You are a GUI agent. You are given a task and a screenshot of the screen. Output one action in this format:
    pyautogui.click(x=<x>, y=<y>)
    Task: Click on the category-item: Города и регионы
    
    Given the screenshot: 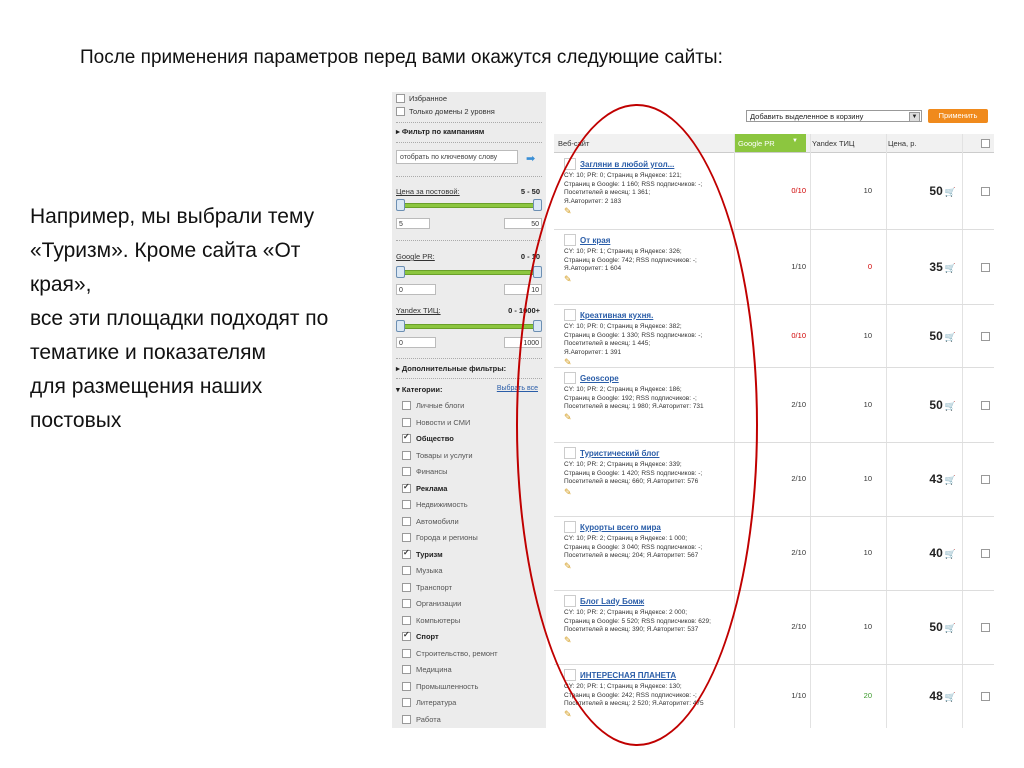 What is the action you would take?
    pyautogui.click(x=440, y=537)
    